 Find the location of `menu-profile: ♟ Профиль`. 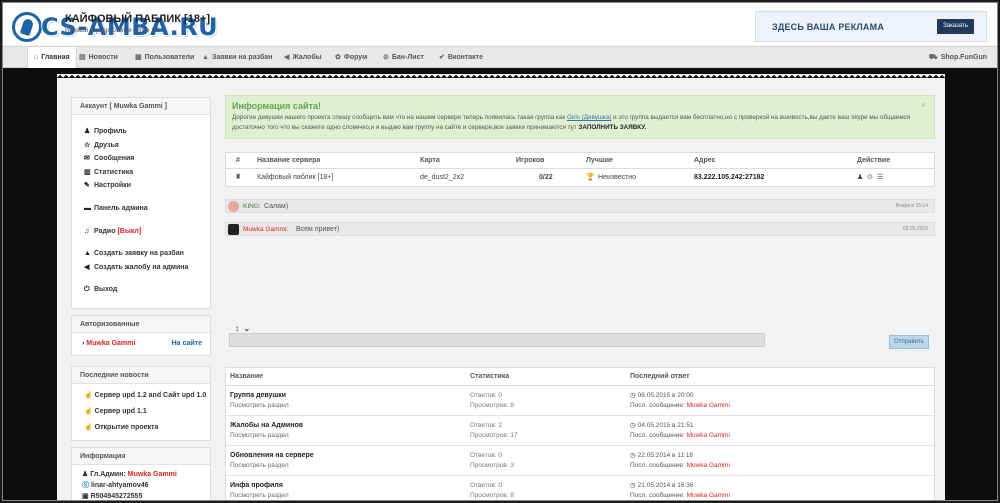

menu-profile: ♟ Профиль is located at coordinates (141, 132).